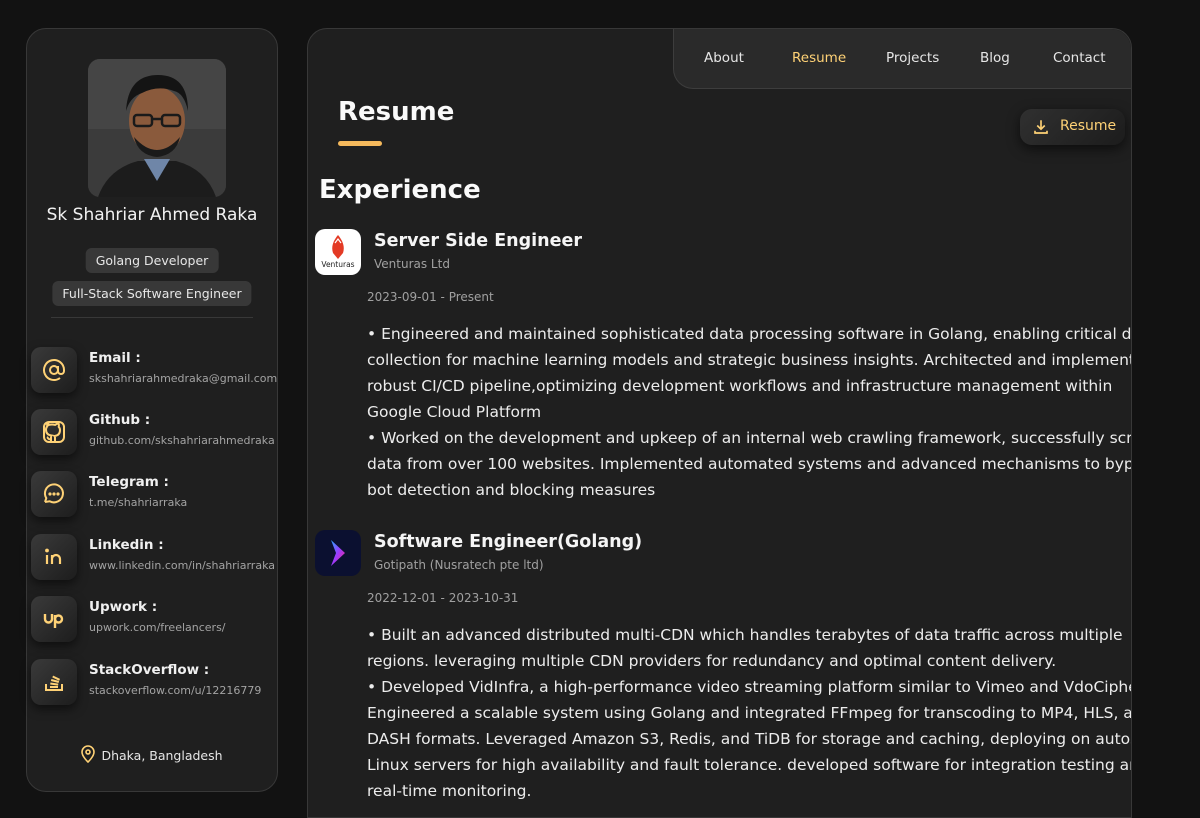 This screenshot has height=818, width=1200. What do you see at coordinates (819, 58) in the screenshot?
I see `nav-resume: Resume` at bounding box center [819, 58].